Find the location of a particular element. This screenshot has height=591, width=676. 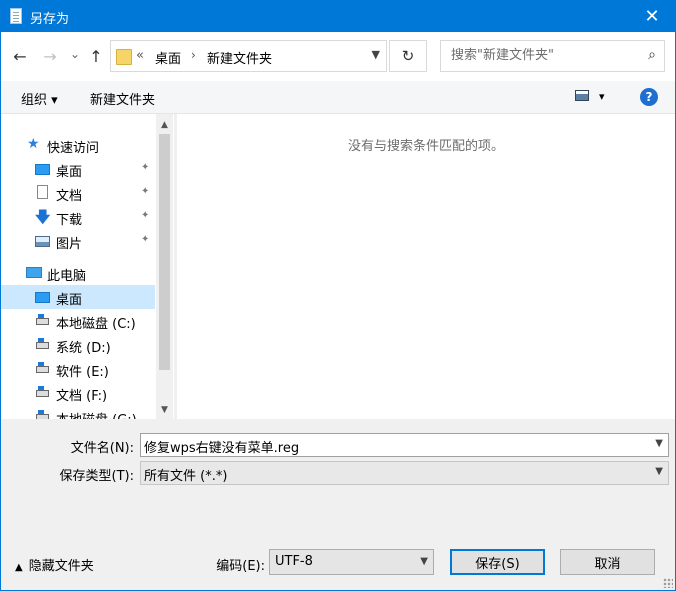

hide-folders-label: 隐藏文件夹 is located at coordinates (61, 566).